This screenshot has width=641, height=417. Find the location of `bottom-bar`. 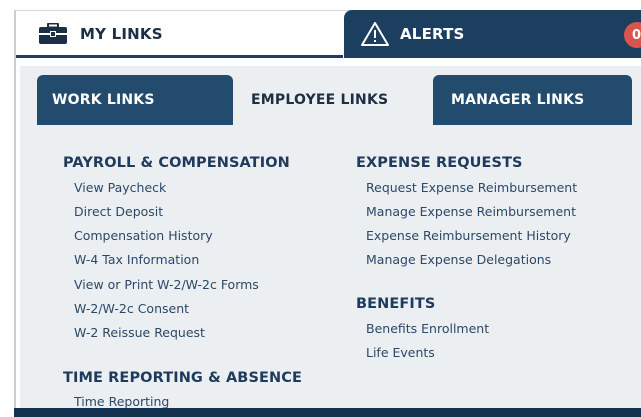

bottom-bar is located at coordinates (327, 412).